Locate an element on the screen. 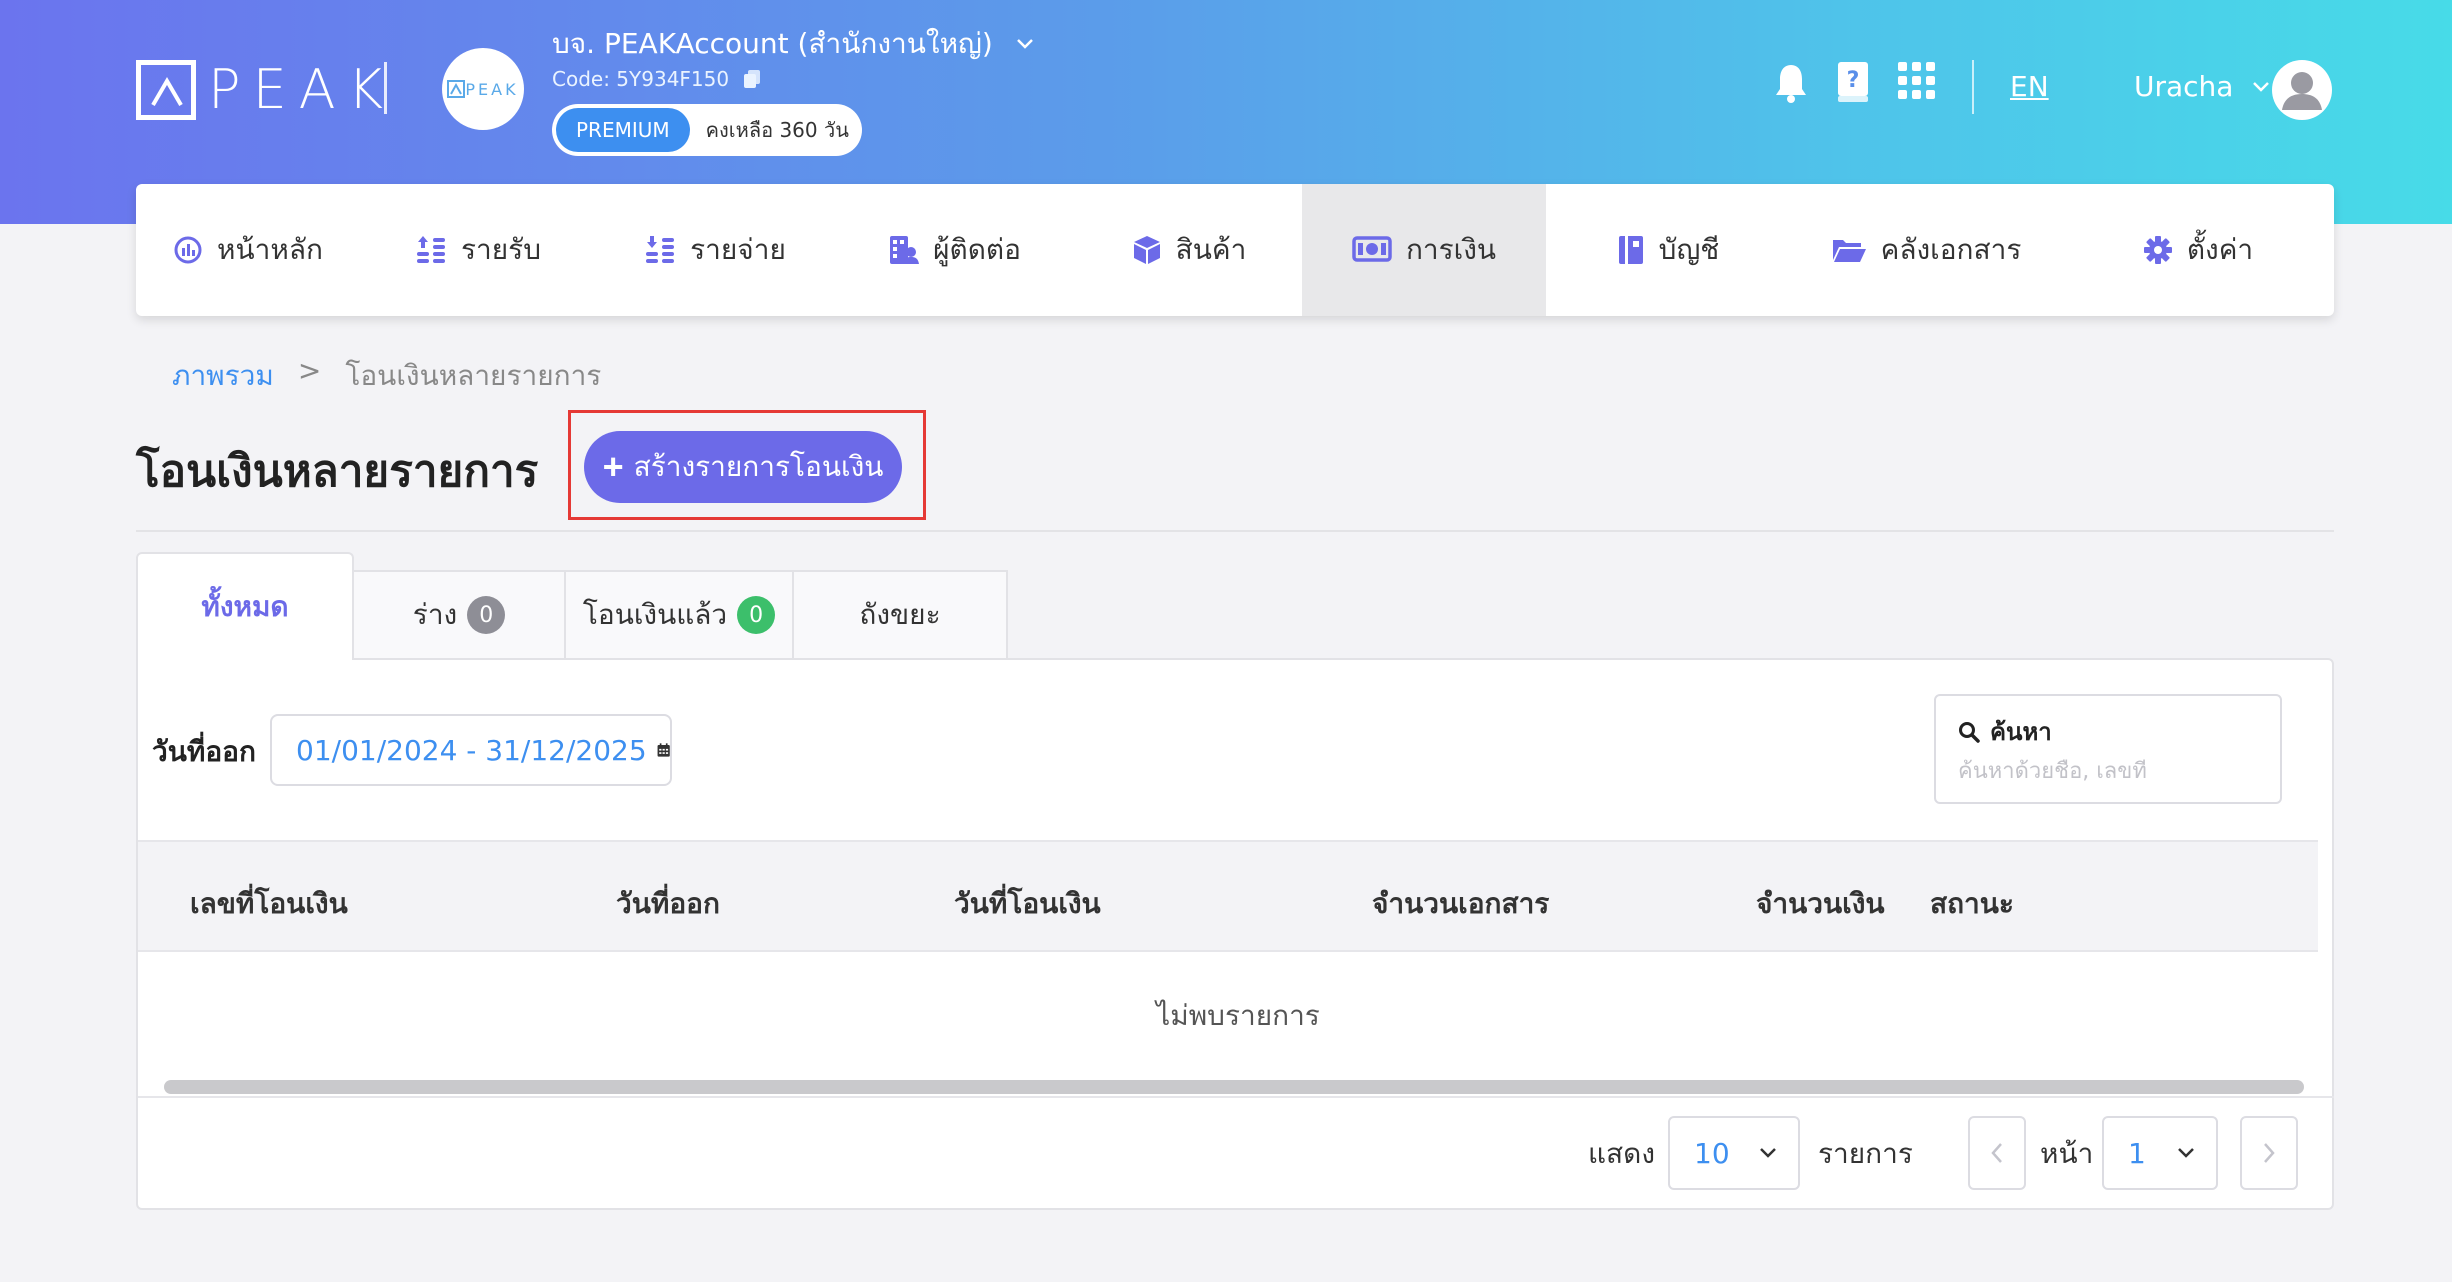  menu-item-income: รายรับ is located at coordinates (479, 250).